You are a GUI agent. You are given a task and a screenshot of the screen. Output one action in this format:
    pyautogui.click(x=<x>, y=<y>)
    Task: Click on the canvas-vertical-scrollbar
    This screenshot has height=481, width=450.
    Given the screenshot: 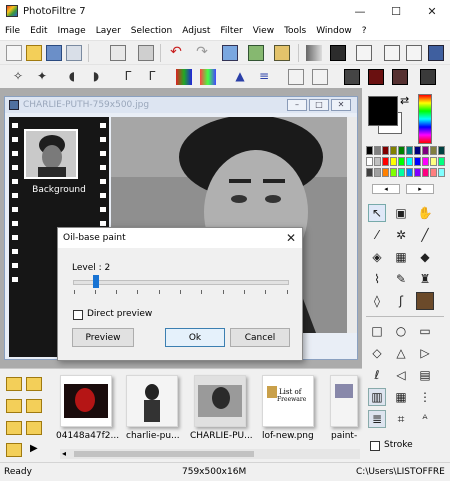 What is the action you would take?
    pyautogui.click(x=352, y=225)
    